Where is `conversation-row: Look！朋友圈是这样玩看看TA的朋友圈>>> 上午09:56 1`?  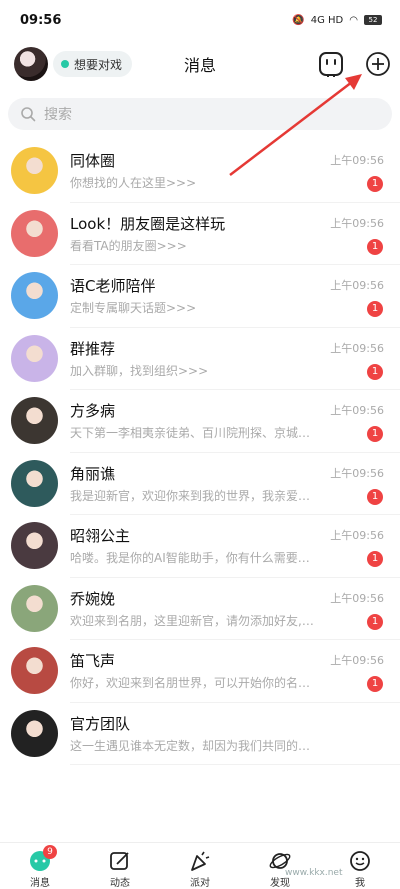
conversation-row: Look！朋友圈是这样玩看看TA的朋友圈>>> 上午09:56 1 is located at coordinates (200, 234).